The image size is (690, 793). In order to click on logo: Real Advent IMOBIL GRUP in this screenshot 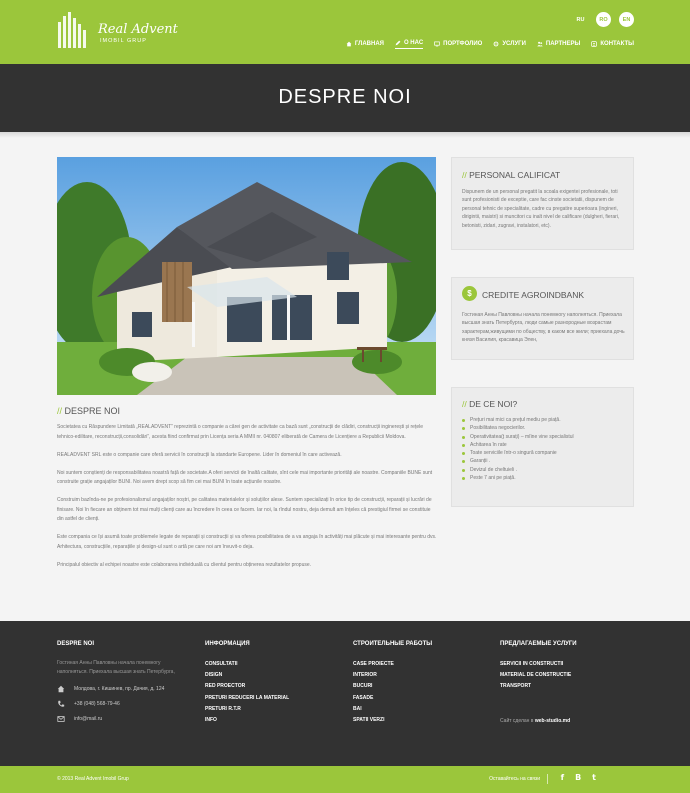, I will do `click(117, 31)`.